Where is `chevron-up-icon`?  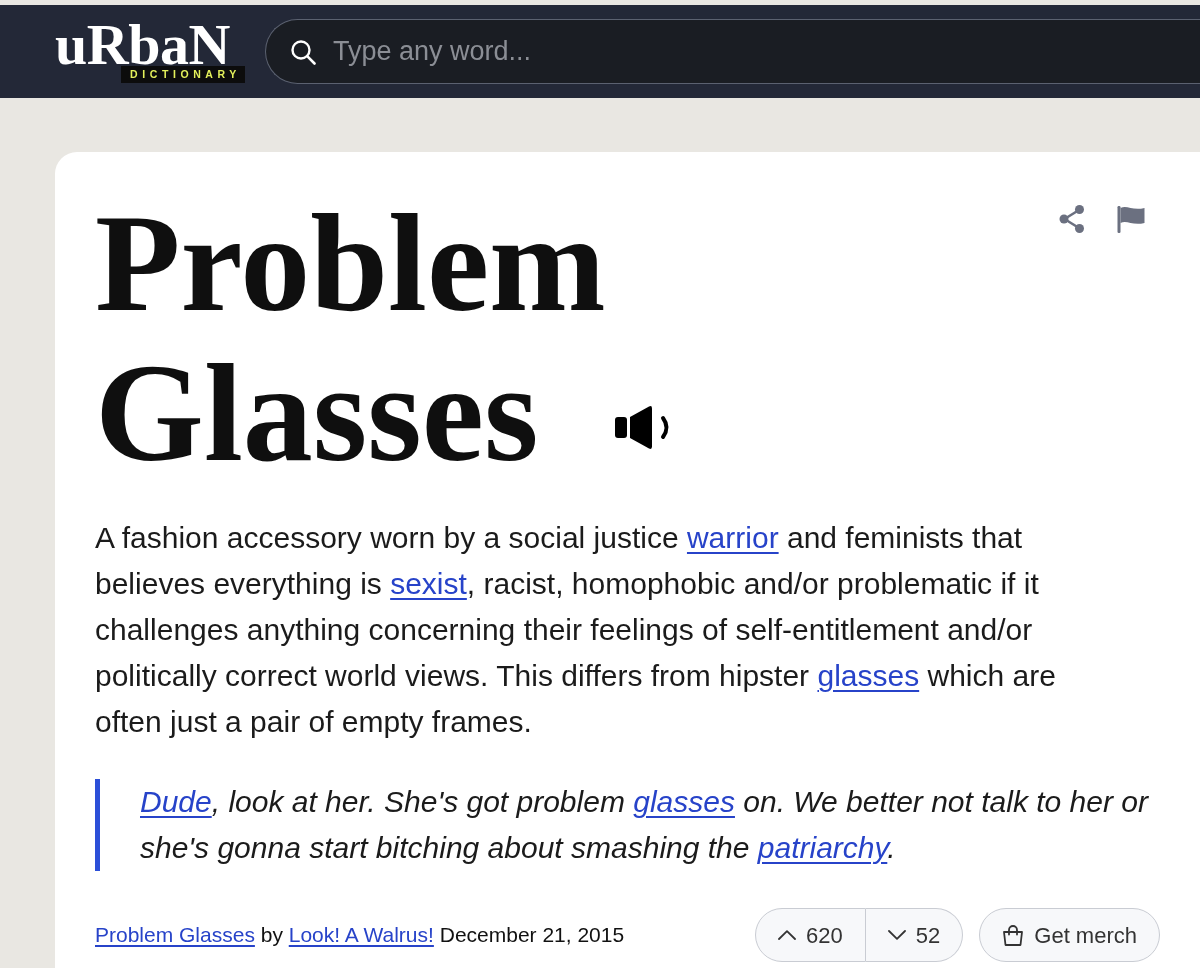
chevron-up-icon is located at coordinates (787, 935).